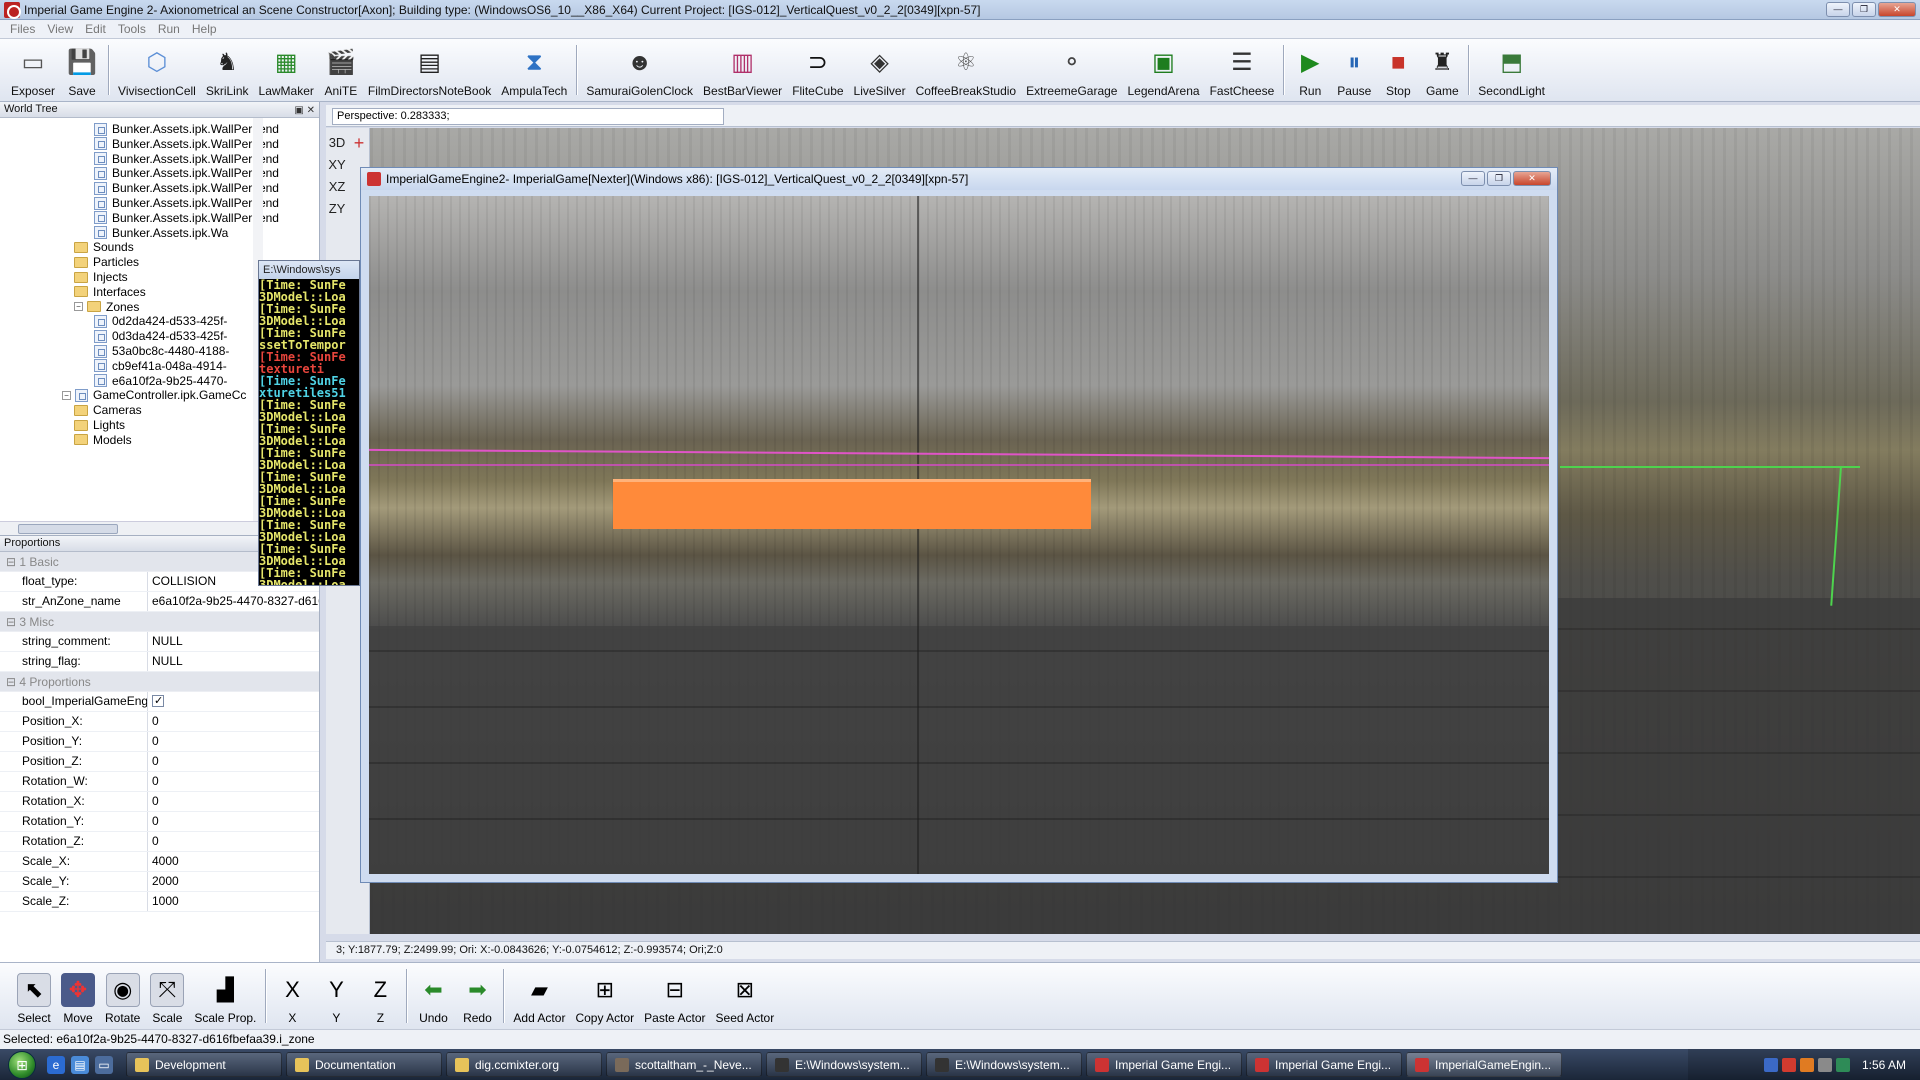 This screenshot has width=1920, height=1080. What do you see at coordinates (534, 70) in the screenshot?
I see `ampulatech-button: ⧗ AmpulaTech` at bounding box center [534, 70].